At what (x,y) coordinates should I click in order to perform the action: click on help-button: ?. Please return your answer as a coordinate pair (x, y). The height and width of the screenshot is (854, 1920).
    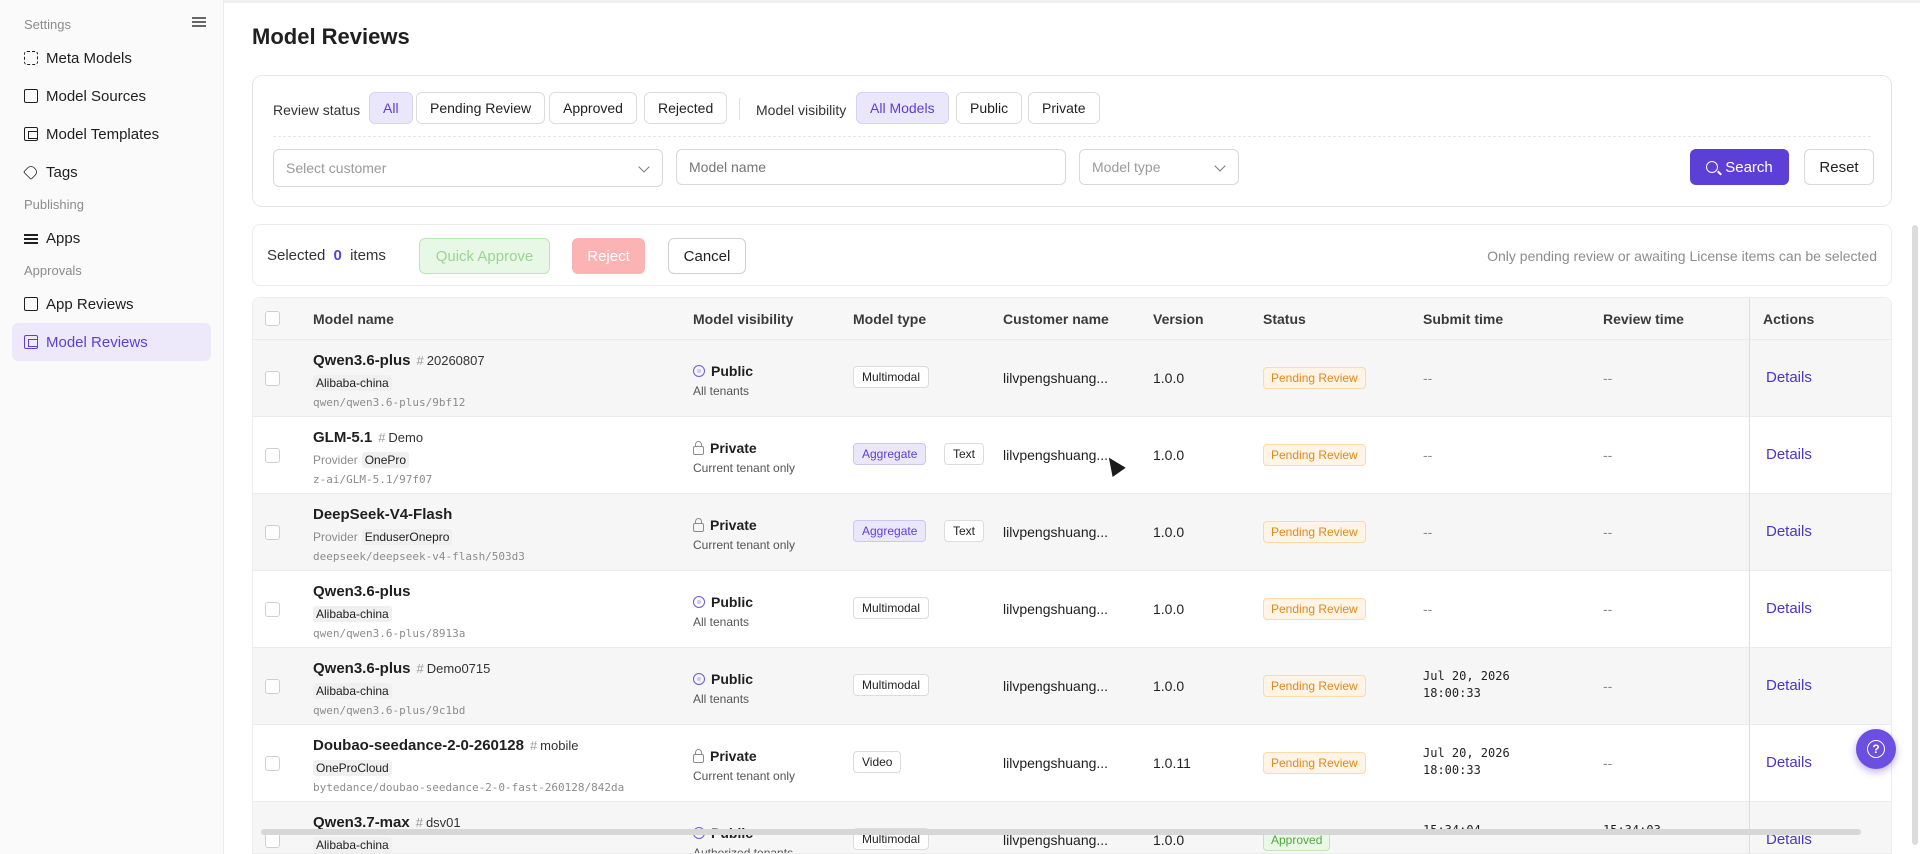
    Looking at the image, I should click on (1876, 749).